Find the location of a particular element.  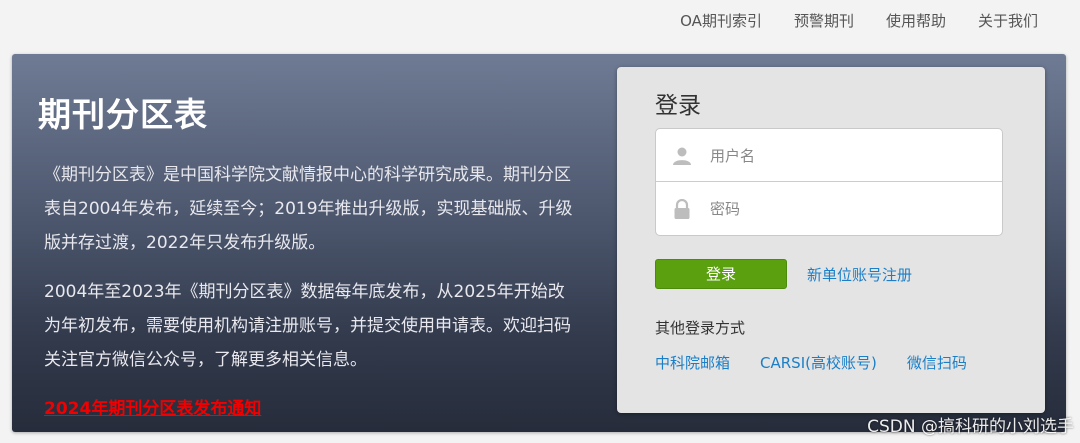

nav-link-about-us: 关于我们 is located at coordinates (1008, 20).